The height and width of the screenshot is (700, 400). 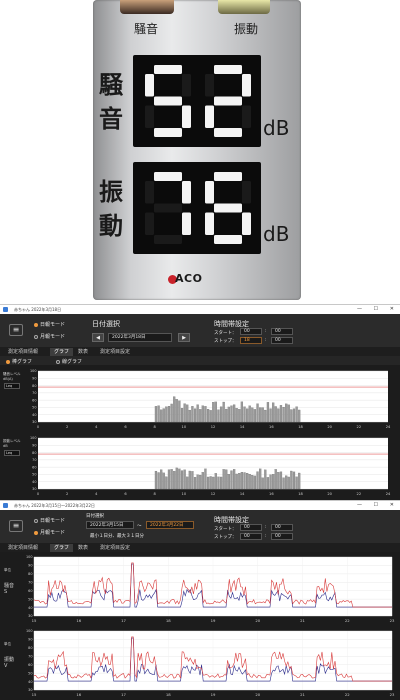 I want to click on radio-bar-graph: 棒グラフ, so click(x=19, y=361).